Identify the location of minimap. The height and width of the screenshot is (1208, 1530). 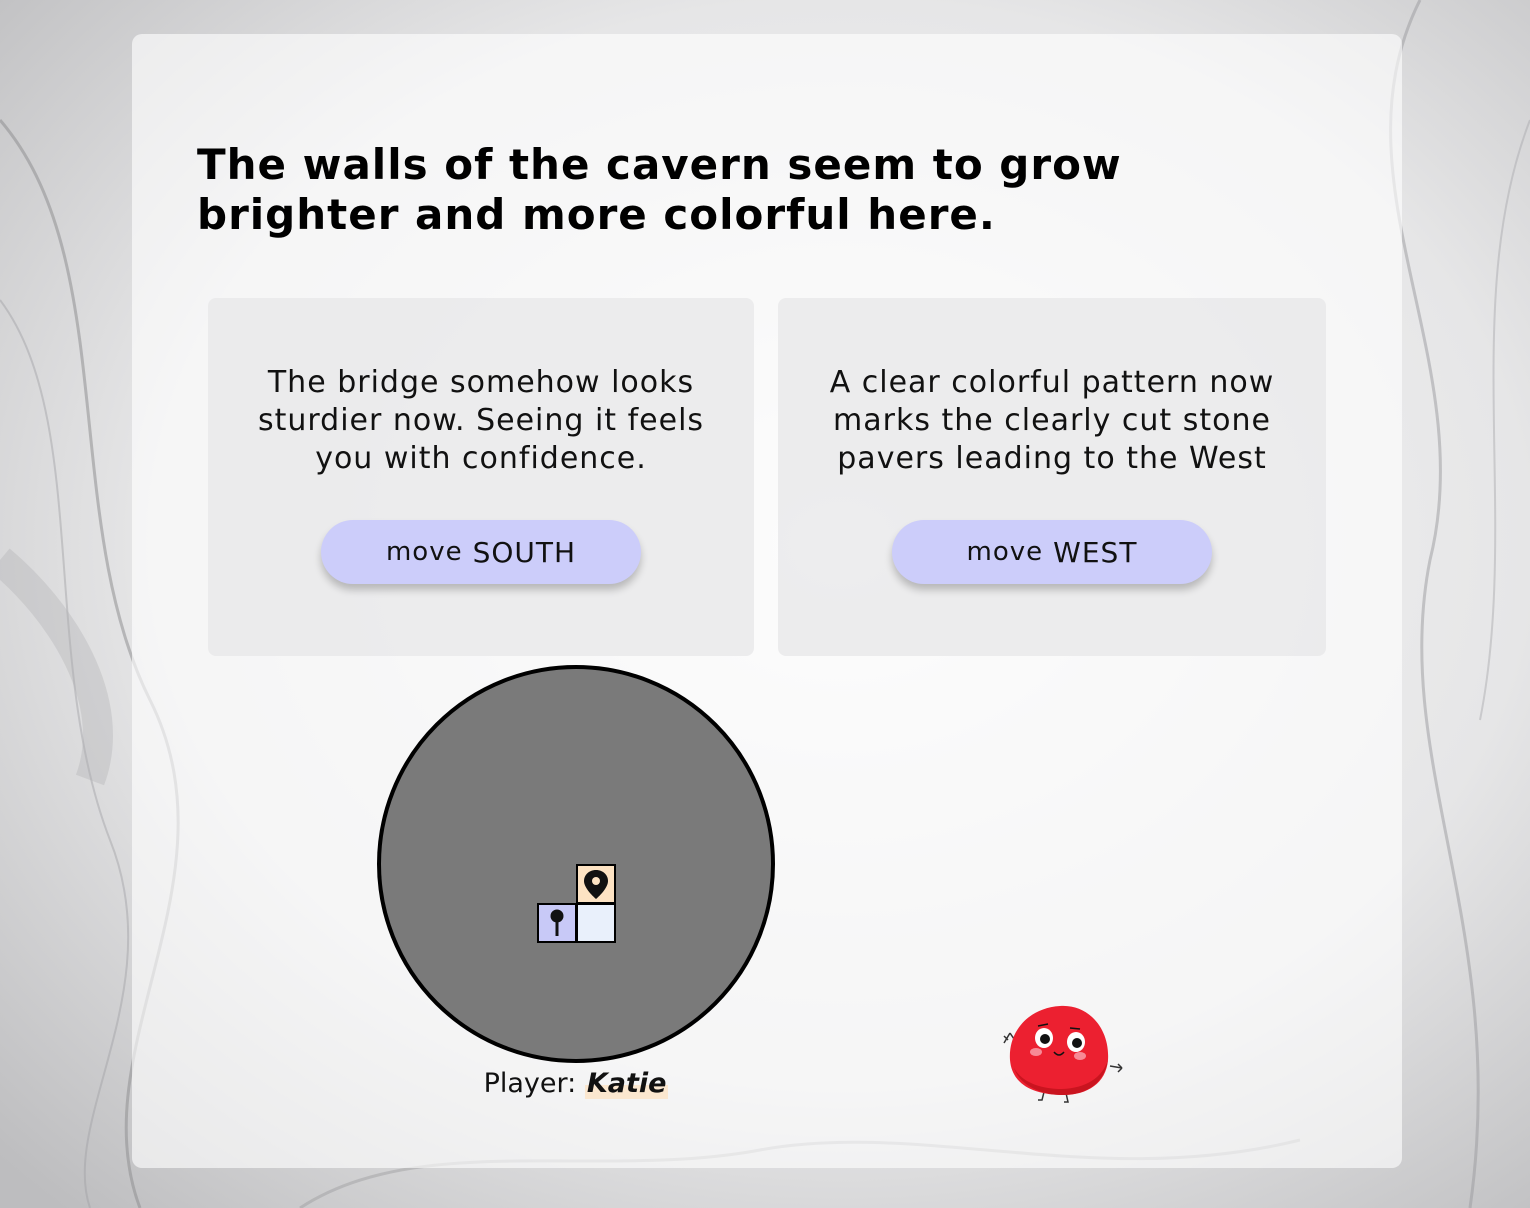
(576, 864).